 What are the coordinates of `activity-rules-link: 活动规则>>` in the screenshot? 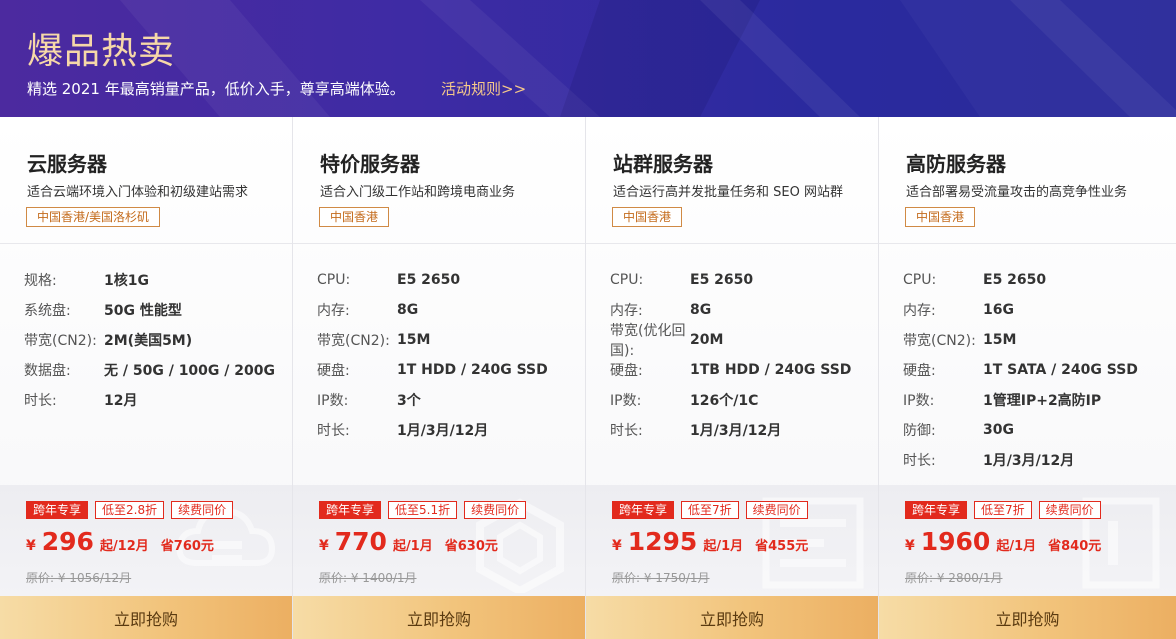 It's located at (483, 88).